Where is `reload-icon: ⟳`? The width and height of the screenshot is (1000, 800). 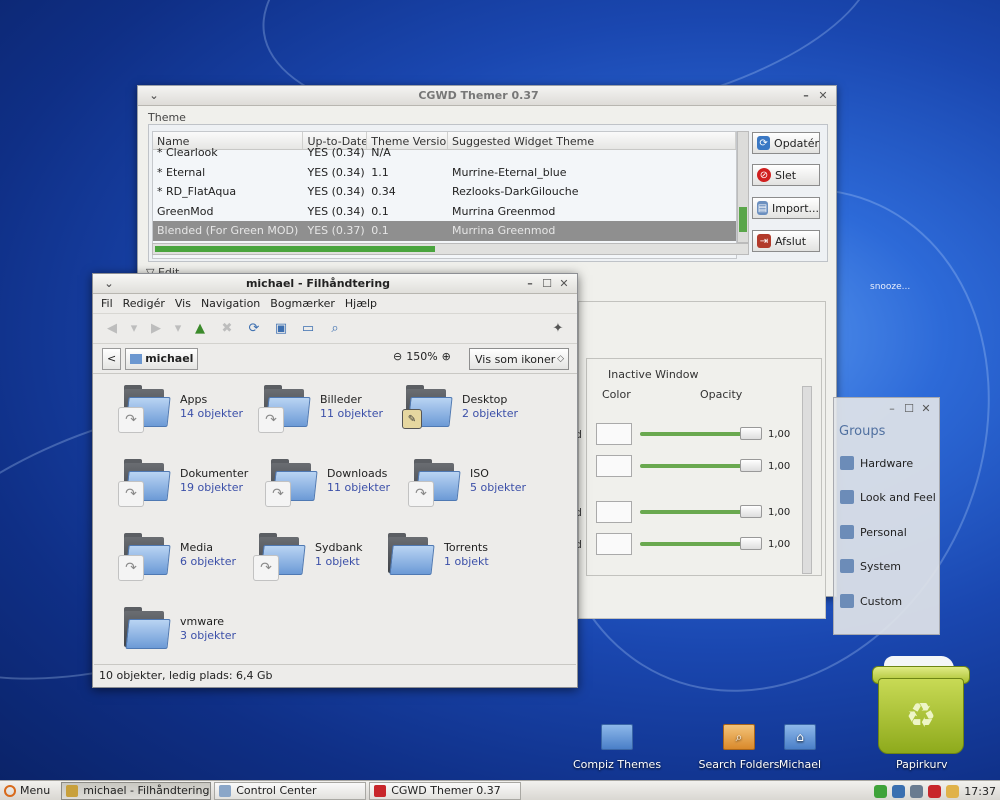
reload-icon: ⟳ is located at coordinates (254, 329).